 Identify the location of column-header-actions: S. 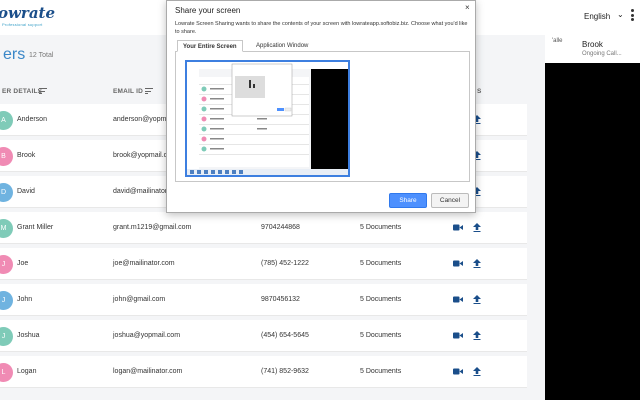
(479, 91).